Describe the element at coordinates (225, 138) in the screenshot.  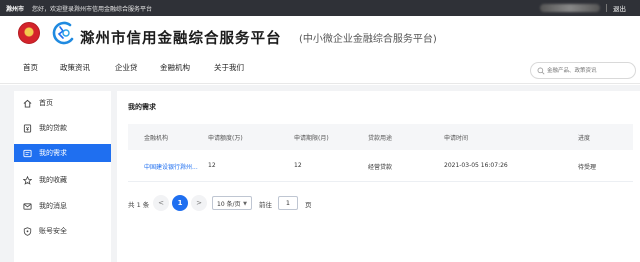
I see `column-header: 申请额度(万)` at that location.